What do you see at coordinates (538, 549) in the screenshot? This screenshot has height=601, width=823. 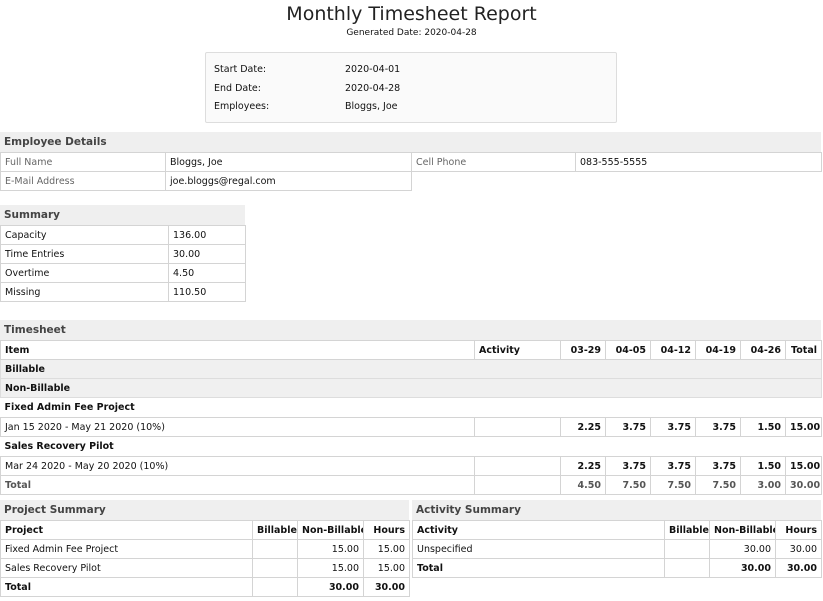 I see `as-activity: Unspecified` at bounding box center [538, 549].